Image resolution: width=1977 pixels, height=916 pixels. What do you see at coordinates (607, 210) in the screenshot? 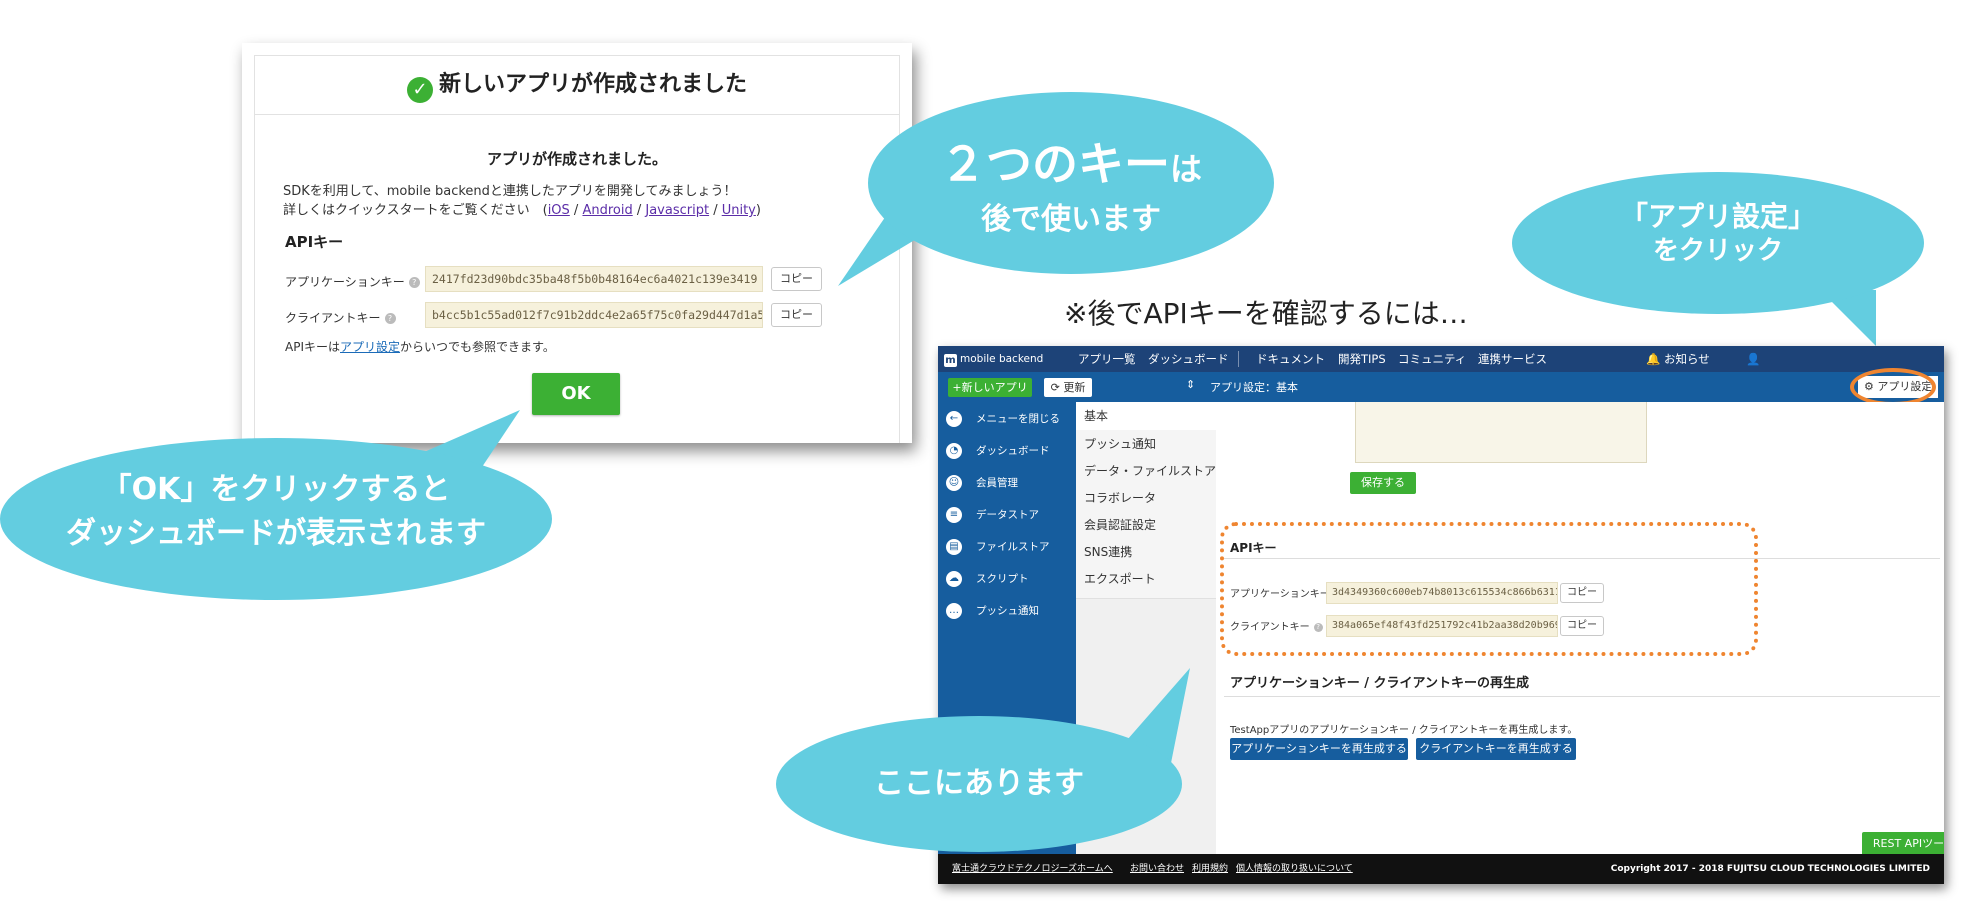
I see `link-android: Android` at bounding box center [607, 210].